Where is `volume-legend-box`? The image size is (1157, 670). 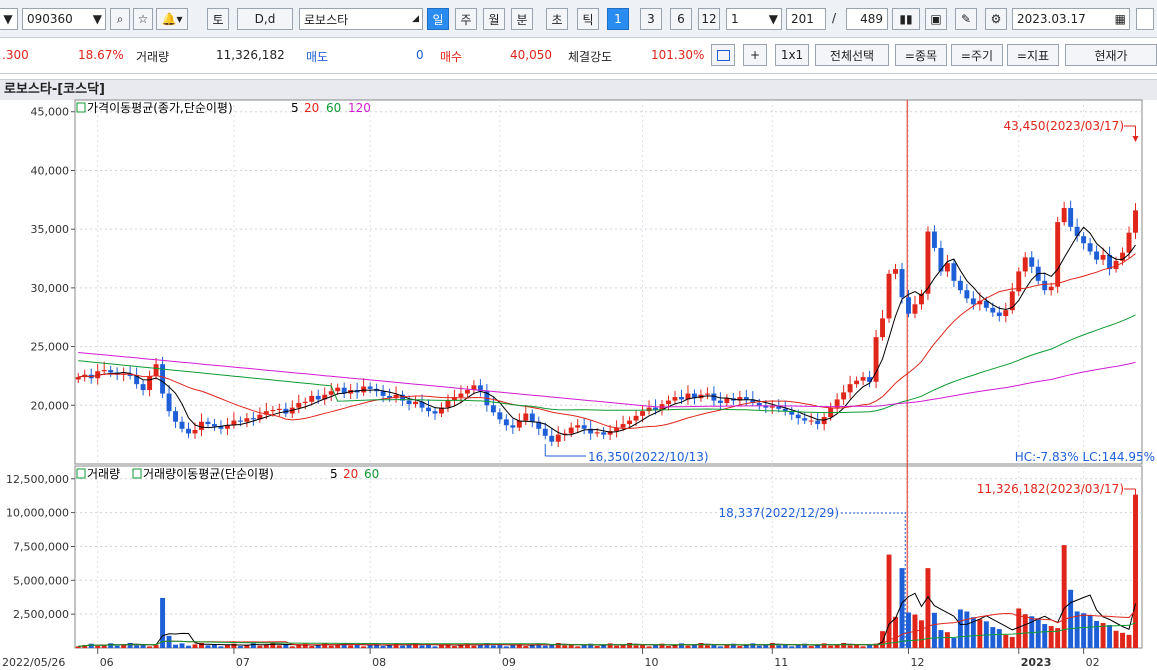 volume-legend-box is located at coordinates (81, 473).